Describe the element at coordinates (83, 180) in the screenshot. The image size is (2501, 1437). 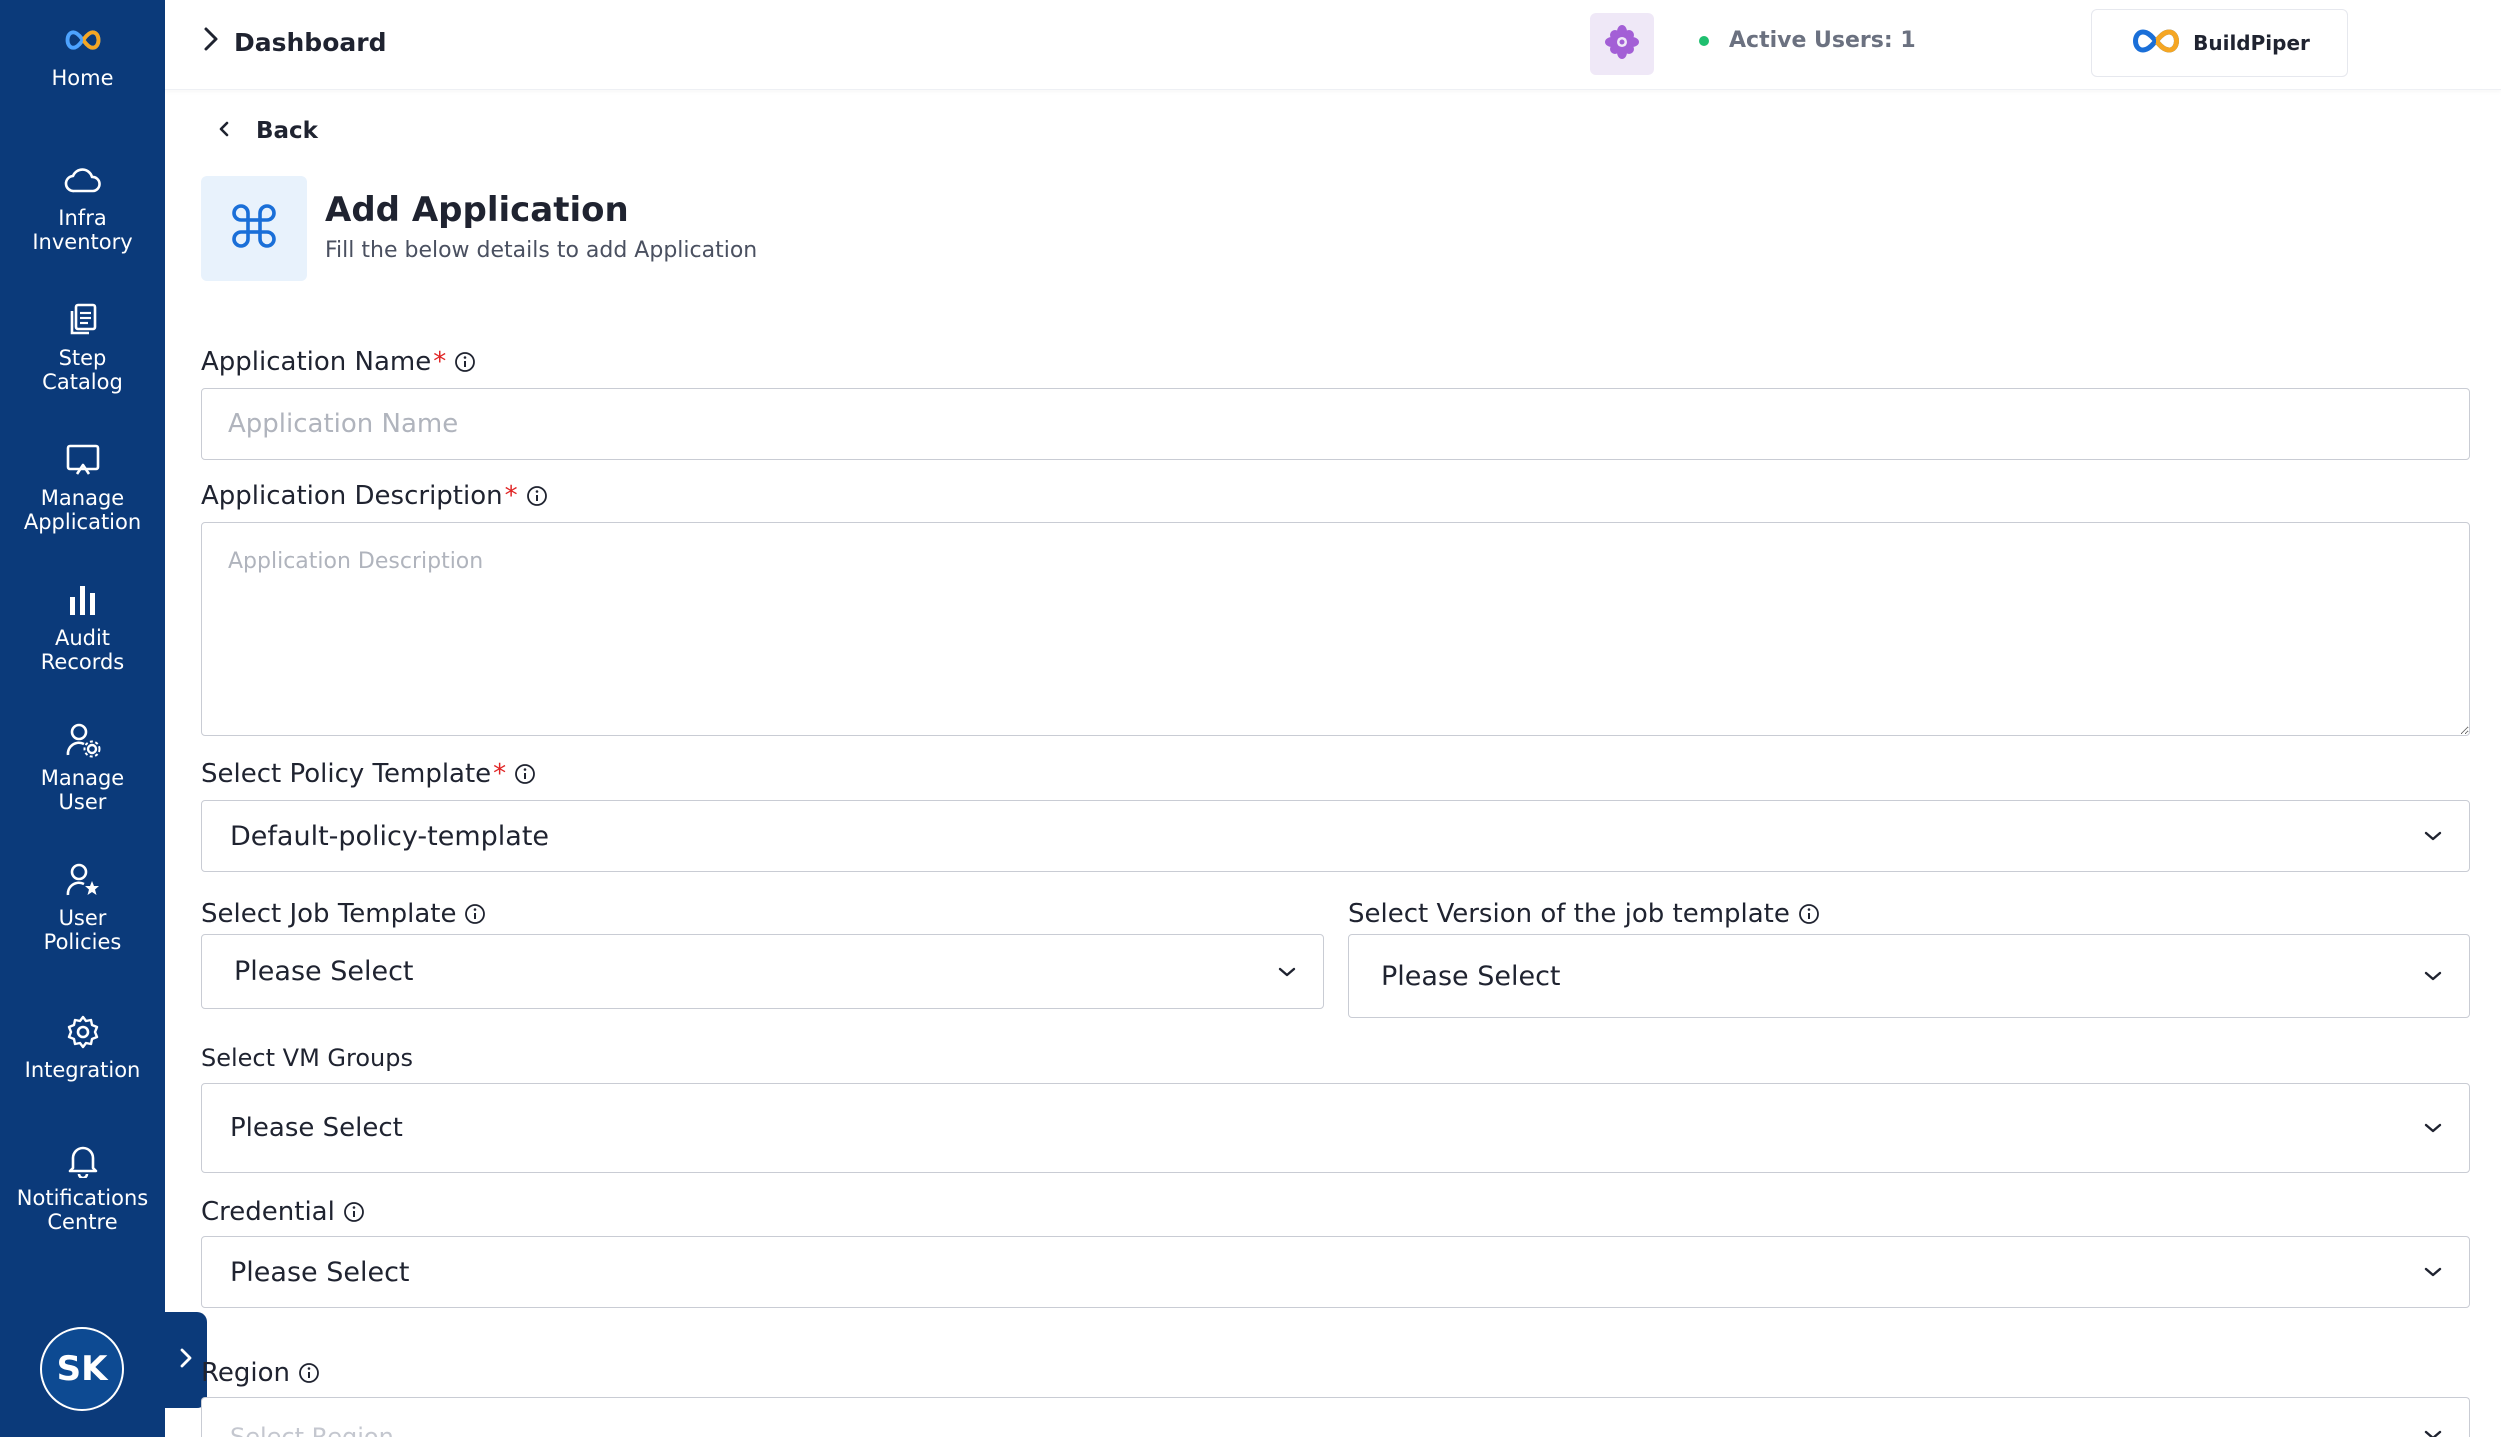
I see `cloud-icon` at that location.